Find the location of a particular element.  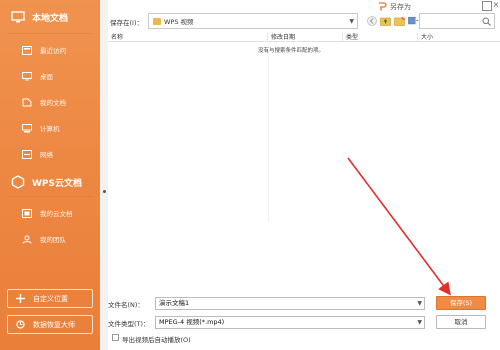

sidebar-item-my-team: 我的团队 is located at coordinates (50, 239).